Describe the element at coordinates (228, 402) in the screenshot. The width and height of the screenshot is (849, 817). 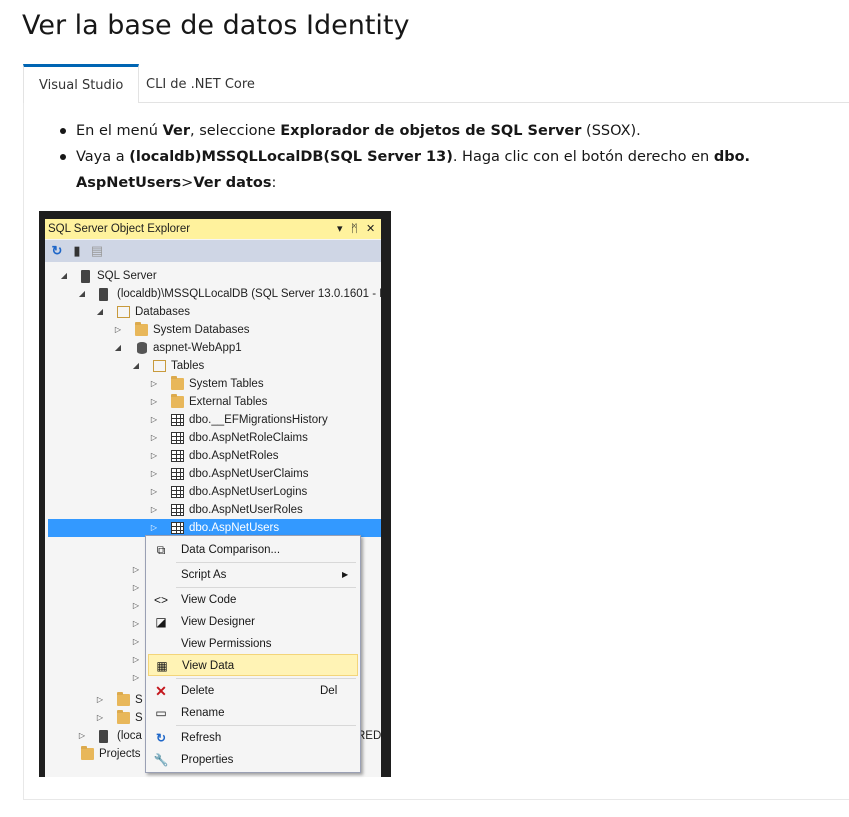
I see `tree-label: External Tables` at that location.